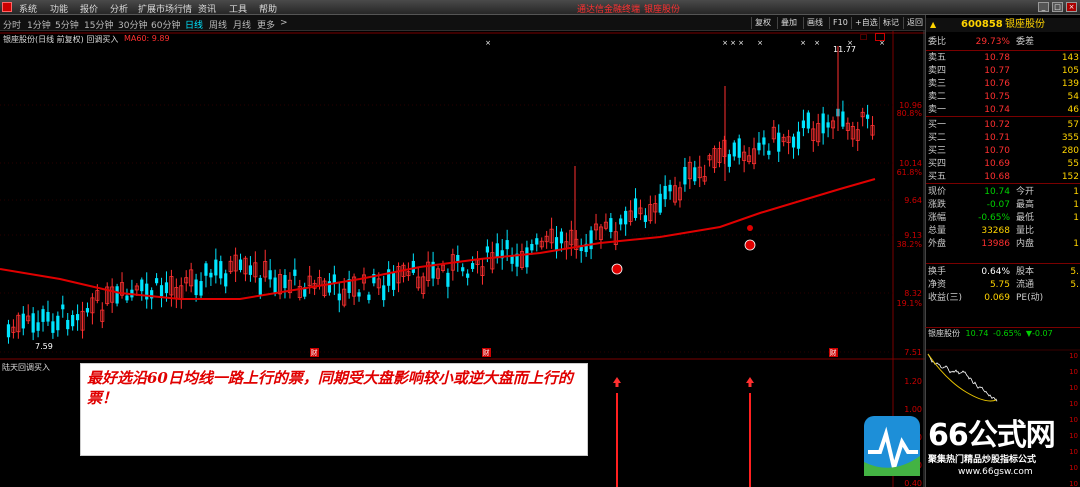 The height and width of the screenshot is (487, 1080). What do you see at coordinates (1003, 138) in the screenshot?
I see `buy-level-row: 买二 10.71 355` at bounding box center [1003, 138].